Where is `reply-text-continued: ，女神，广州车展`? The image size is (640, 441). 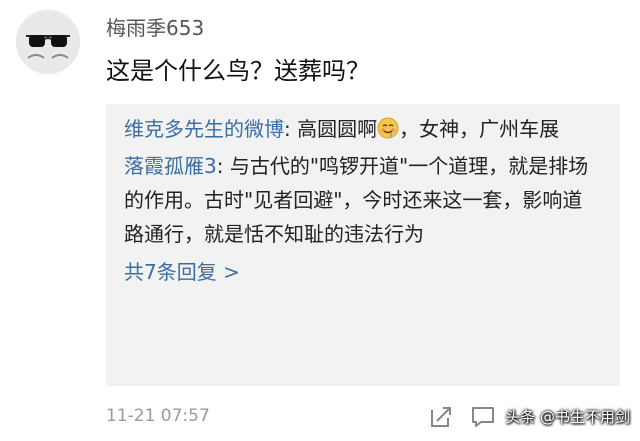
reply-text-continued: ，女神，广州车展 is located at coordinates (479, 129).